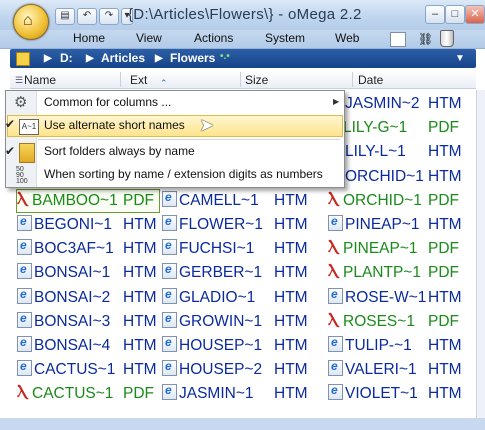 The image size is (485, 430). Describe the element at coordinates (396, 344) in the screenshot. I see `file-item: TULIP-~1 HTM` at that location.